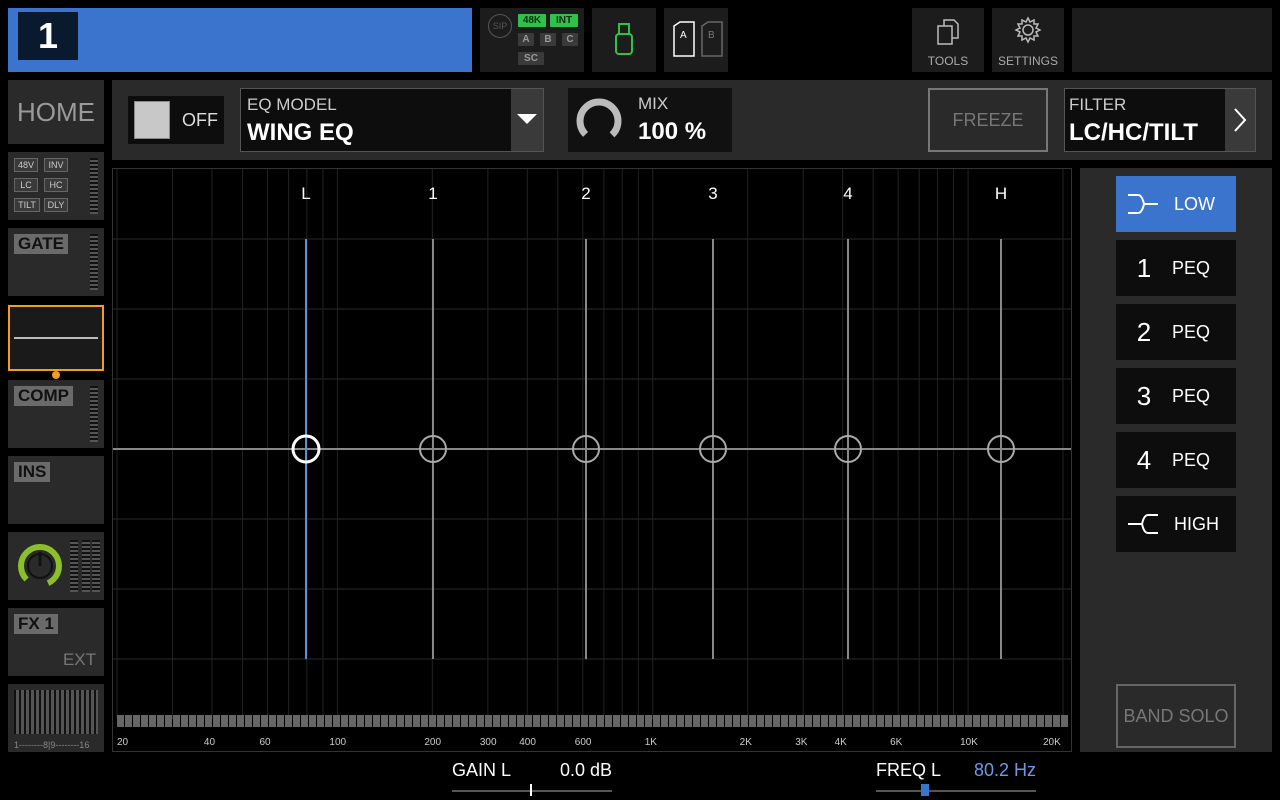 This screenshot has height=800, width=1280. I want to click on hc-tag: HC, so click(56, 185).